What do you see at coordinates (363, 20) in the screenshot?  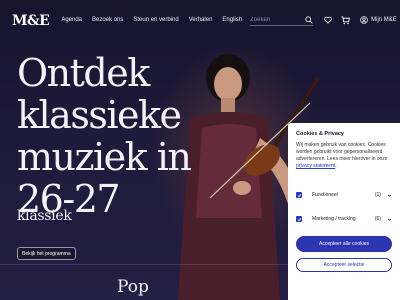 I see `user-icon` at bounding box center [363, 20].